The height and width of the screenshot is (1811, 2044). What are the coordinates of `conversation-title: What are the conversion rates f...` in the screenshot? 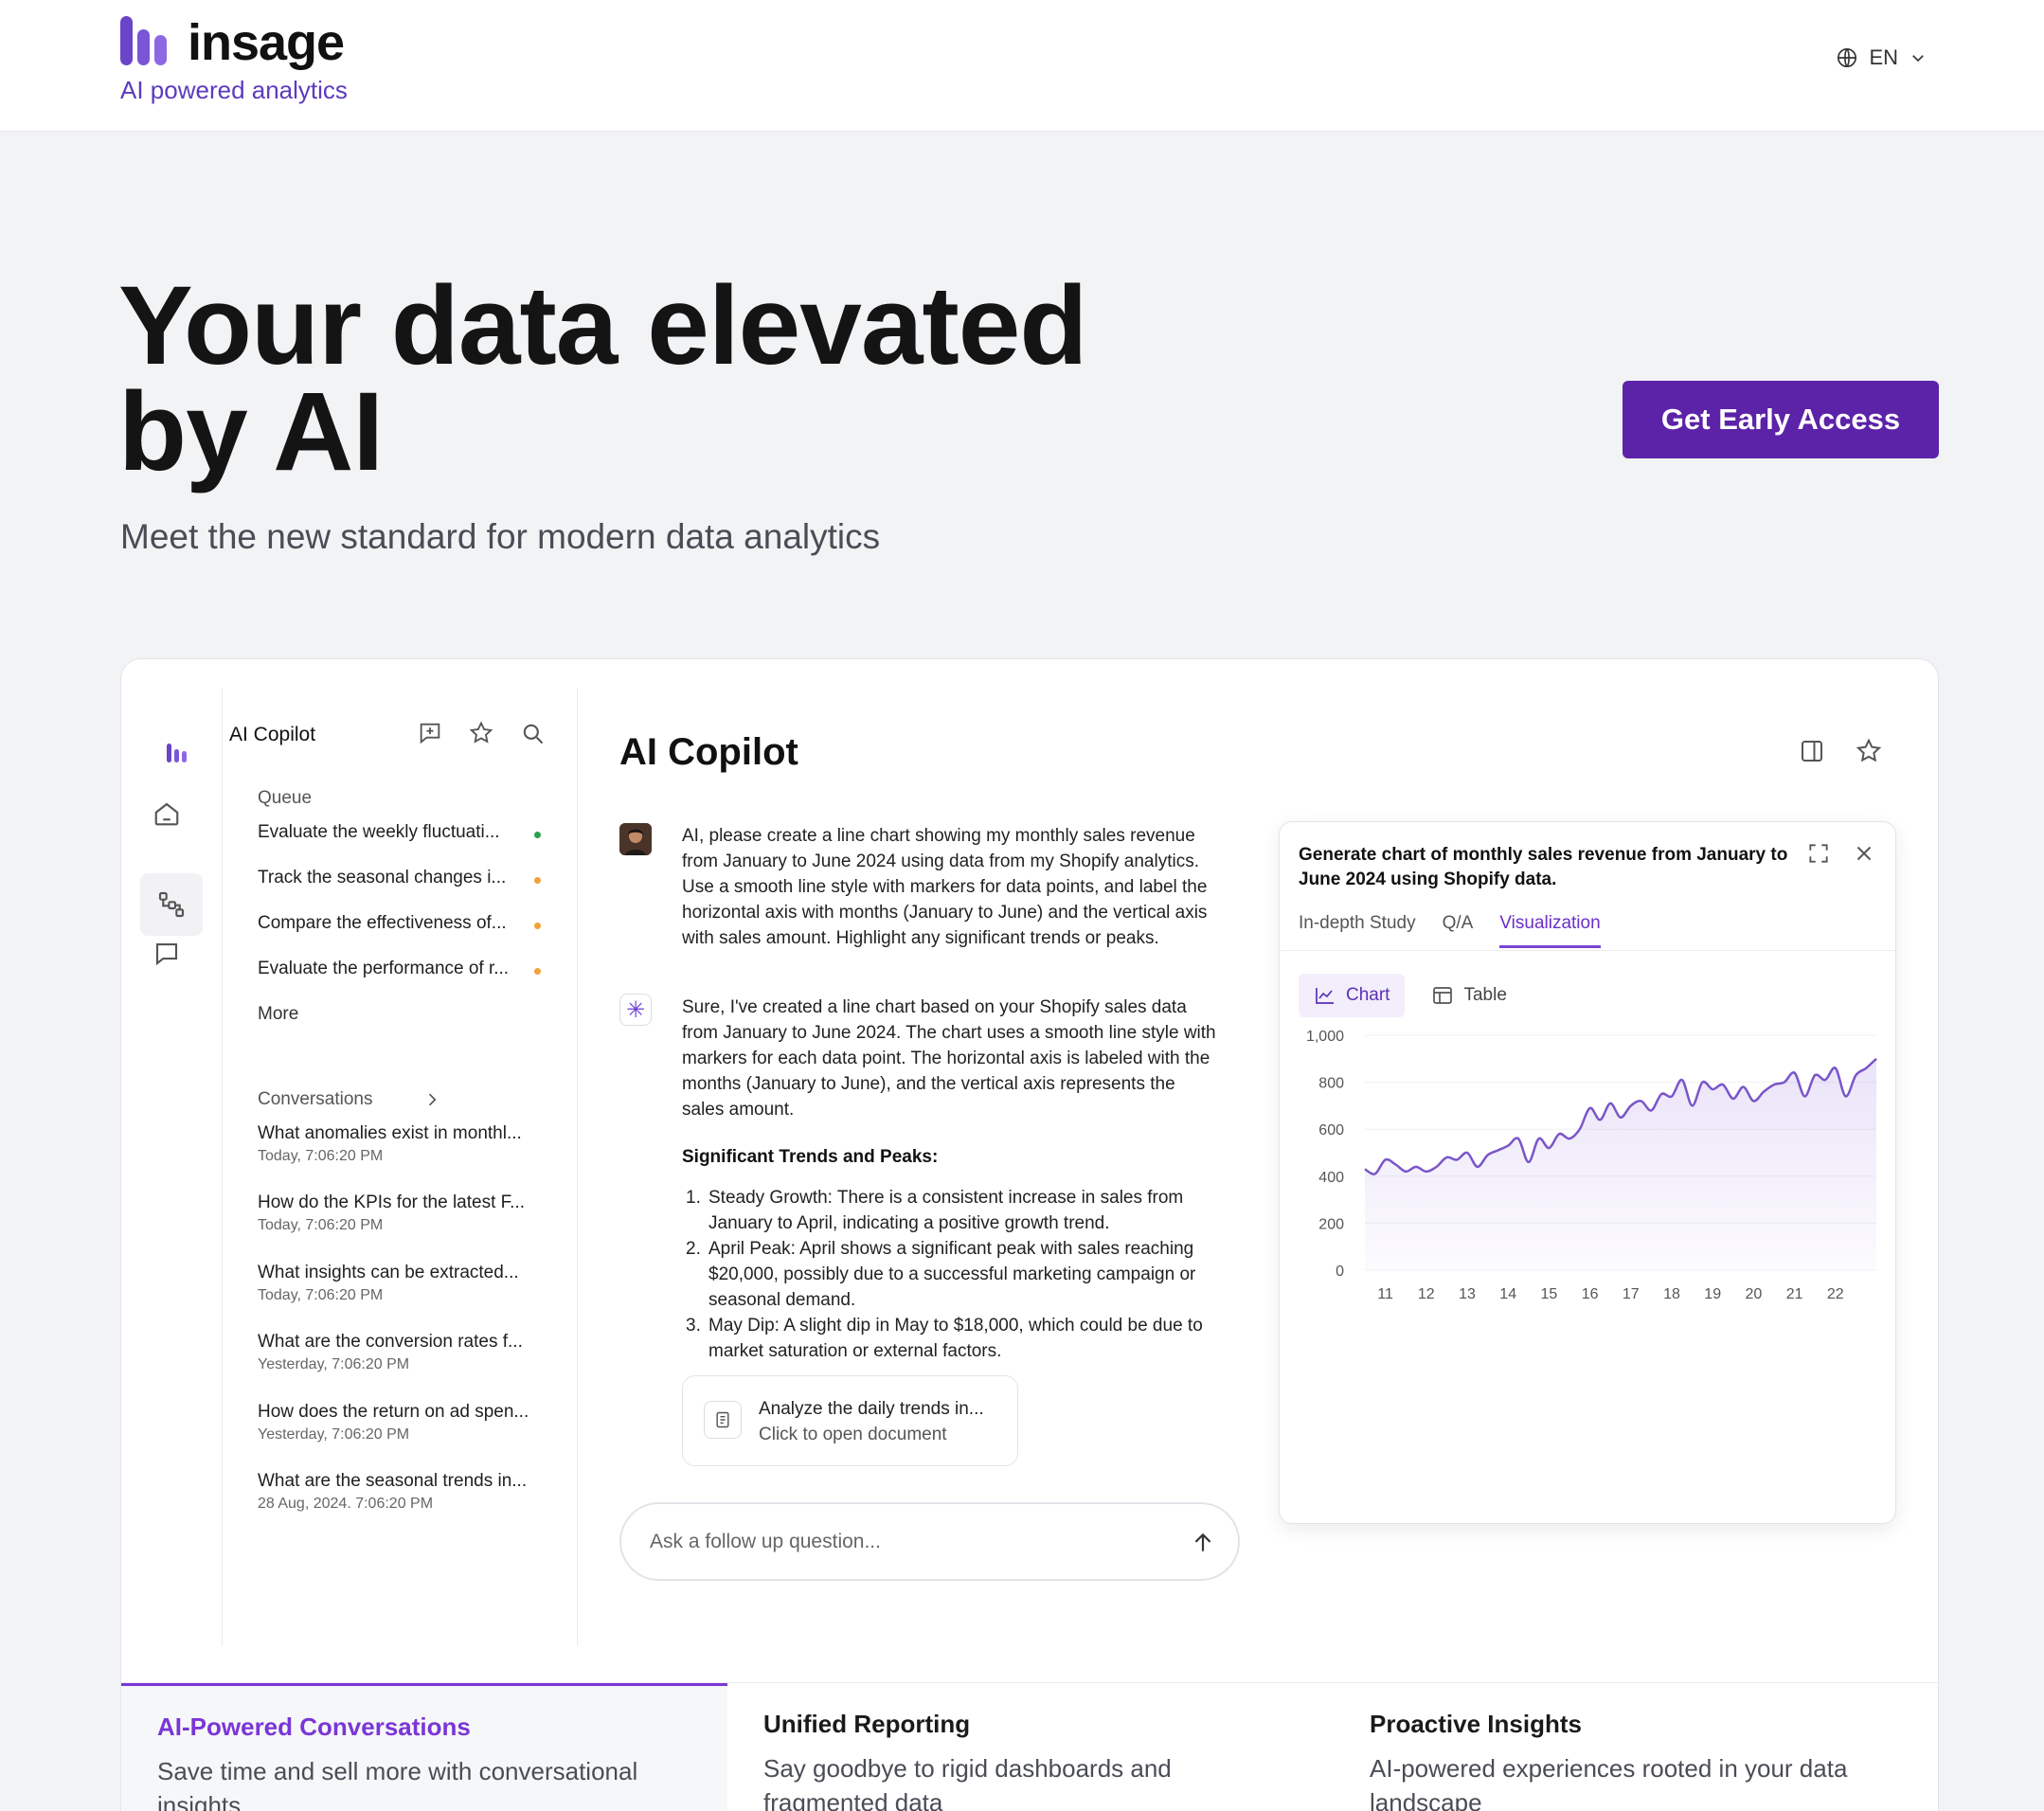 It's located at (390, 1342).